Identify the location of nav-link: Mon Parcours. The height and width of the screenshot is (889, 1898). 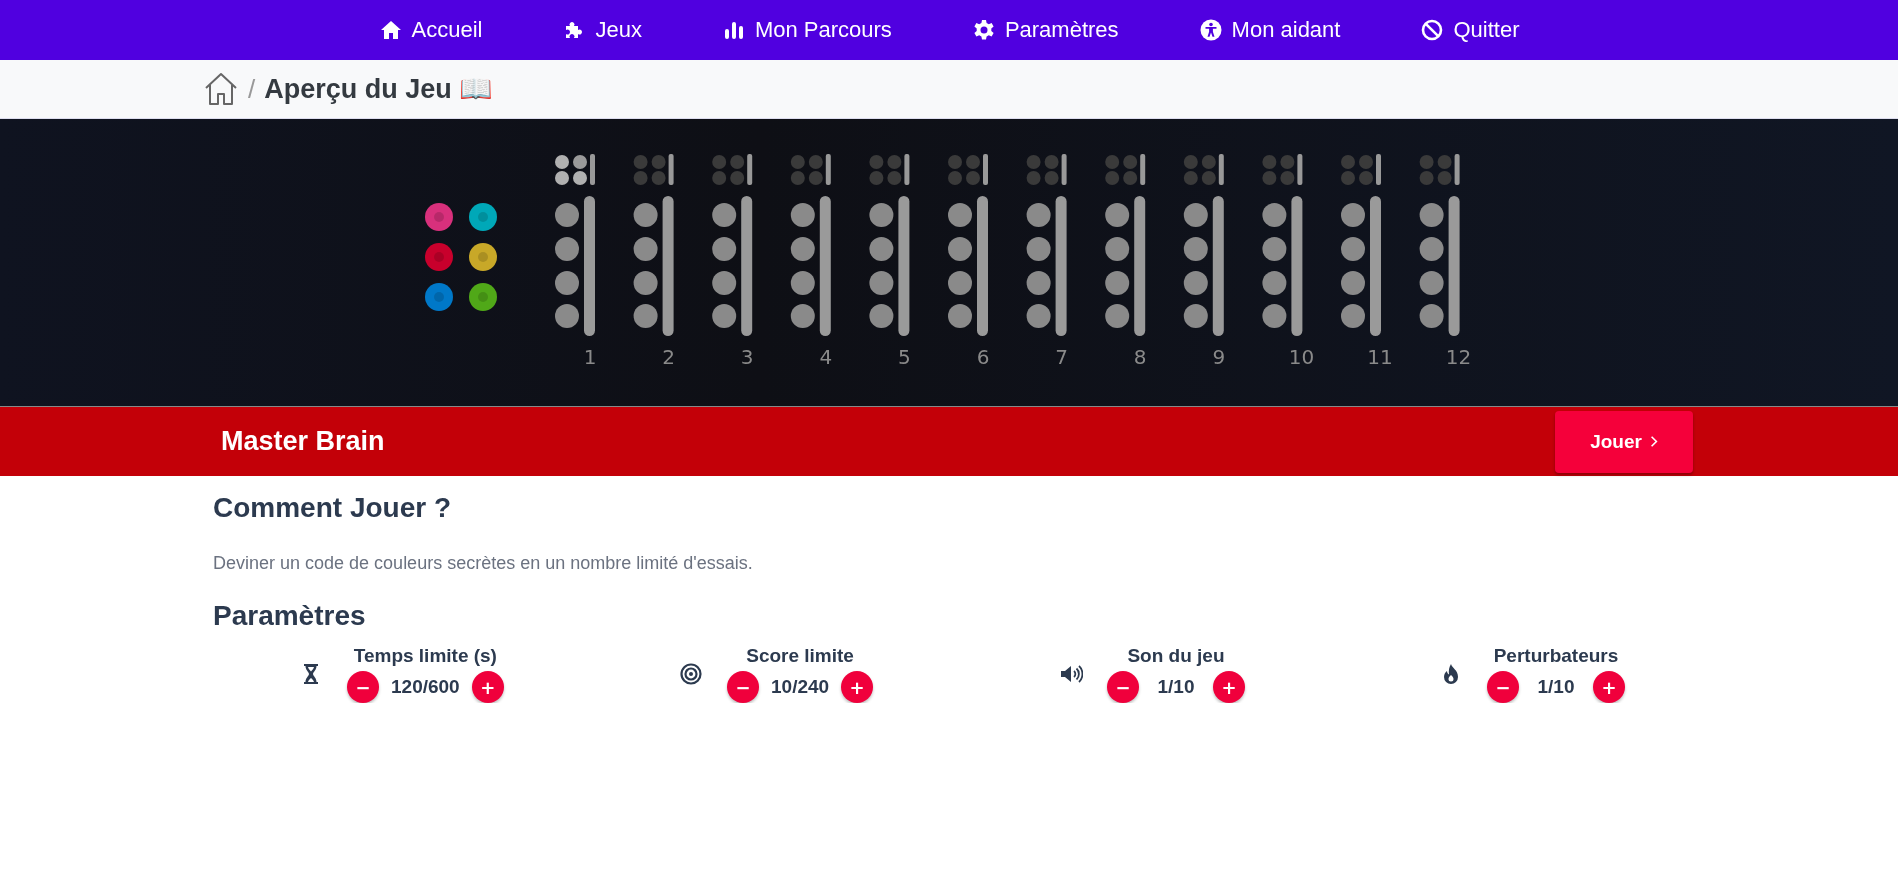
(806, 30).